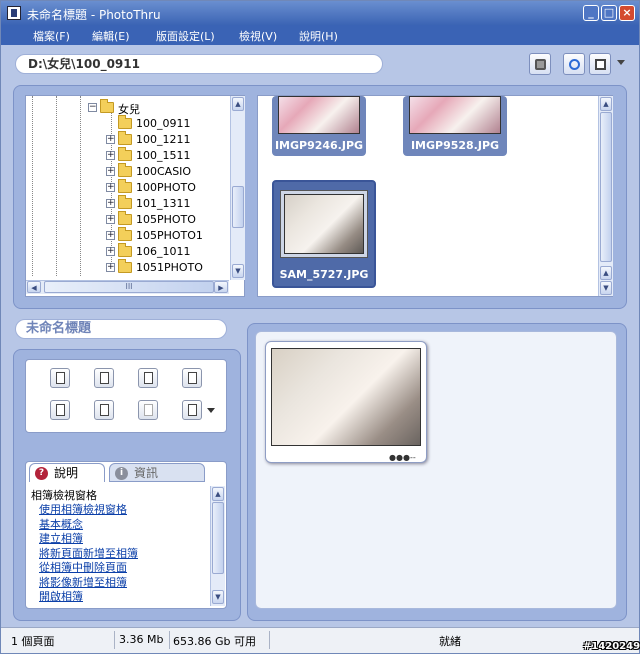  I want to click on album-toolbar, so click(126, 396).